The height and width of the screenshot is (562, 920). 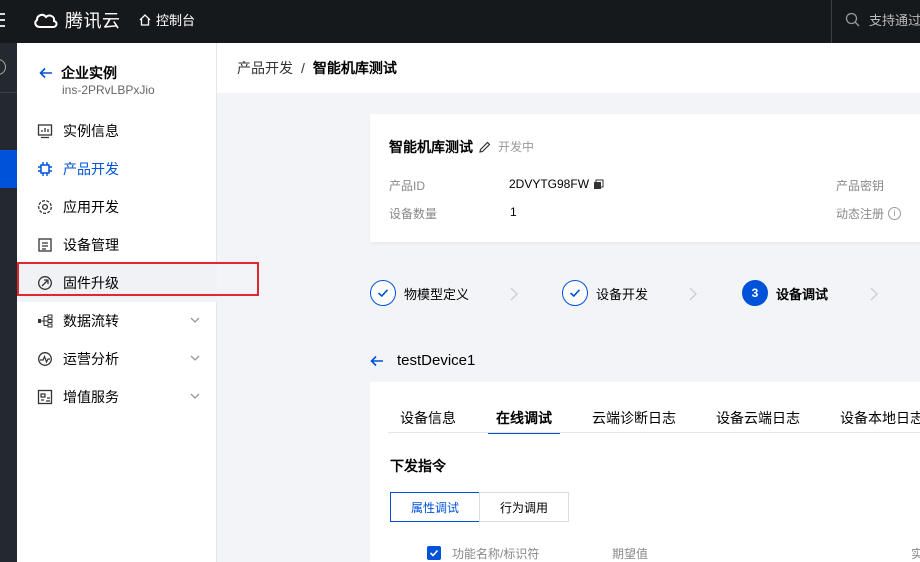 What do you see at coordinates (516, 147) in the screenshot?
I see `product-status: 开发中` at bounding box center [516, 147].